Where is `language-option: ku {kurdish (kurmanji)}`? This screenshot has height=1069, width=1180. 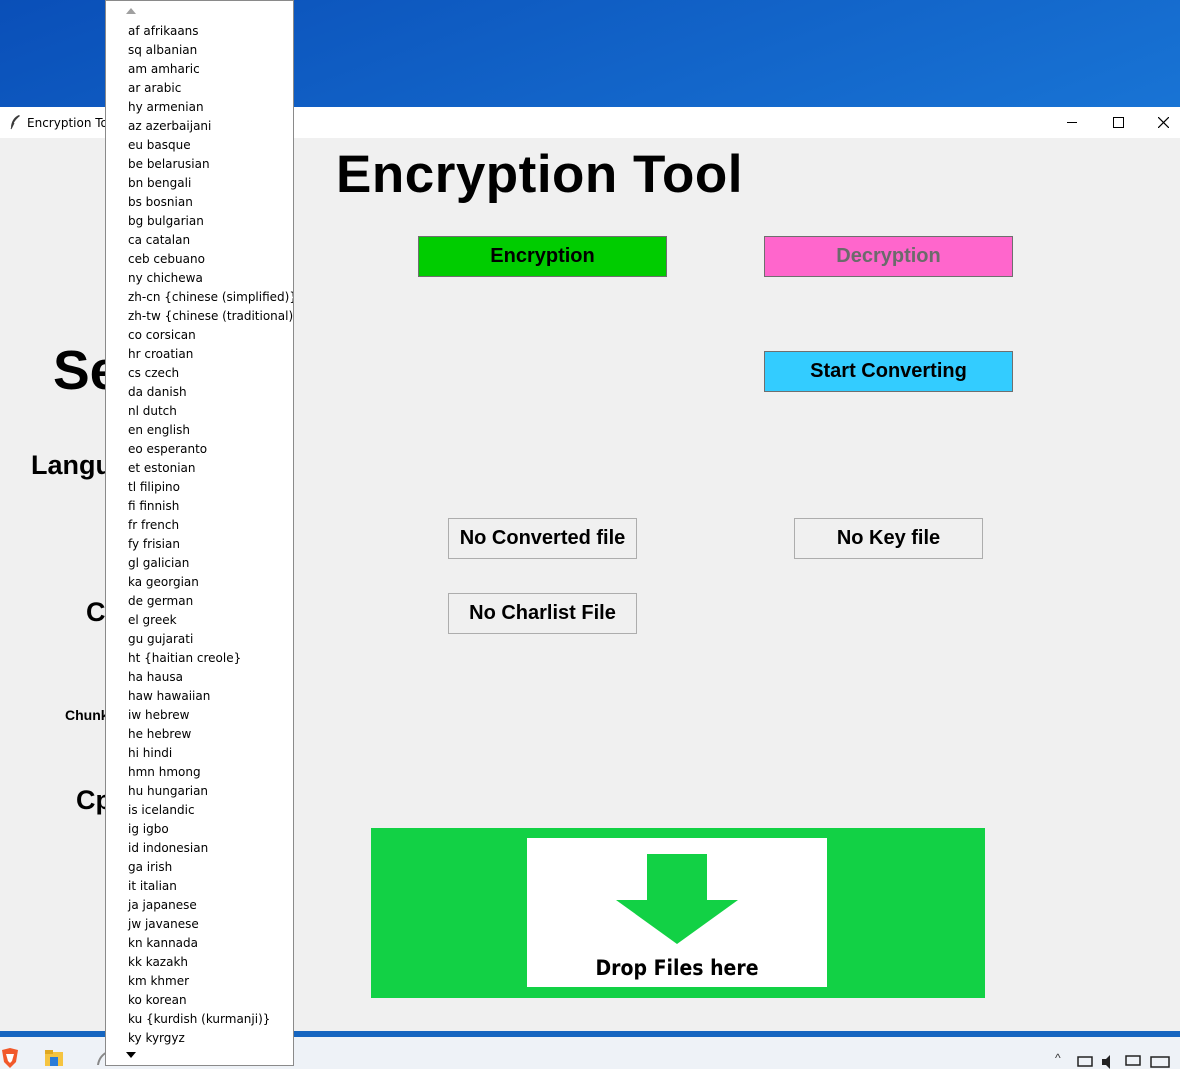
language-option: ku {kurdish (kurmanji)} is located at coordinates (210, 1019).